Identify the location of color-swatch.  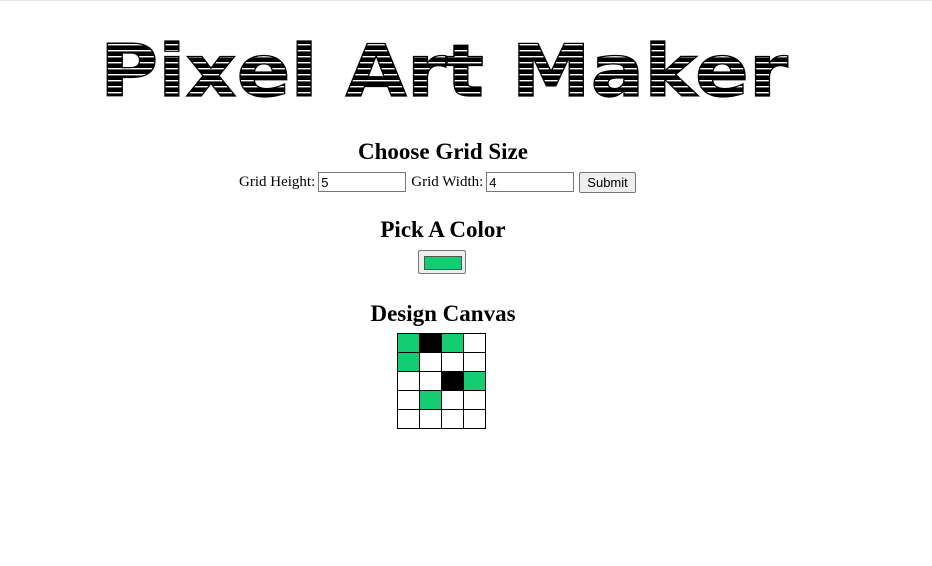
(443, 263).